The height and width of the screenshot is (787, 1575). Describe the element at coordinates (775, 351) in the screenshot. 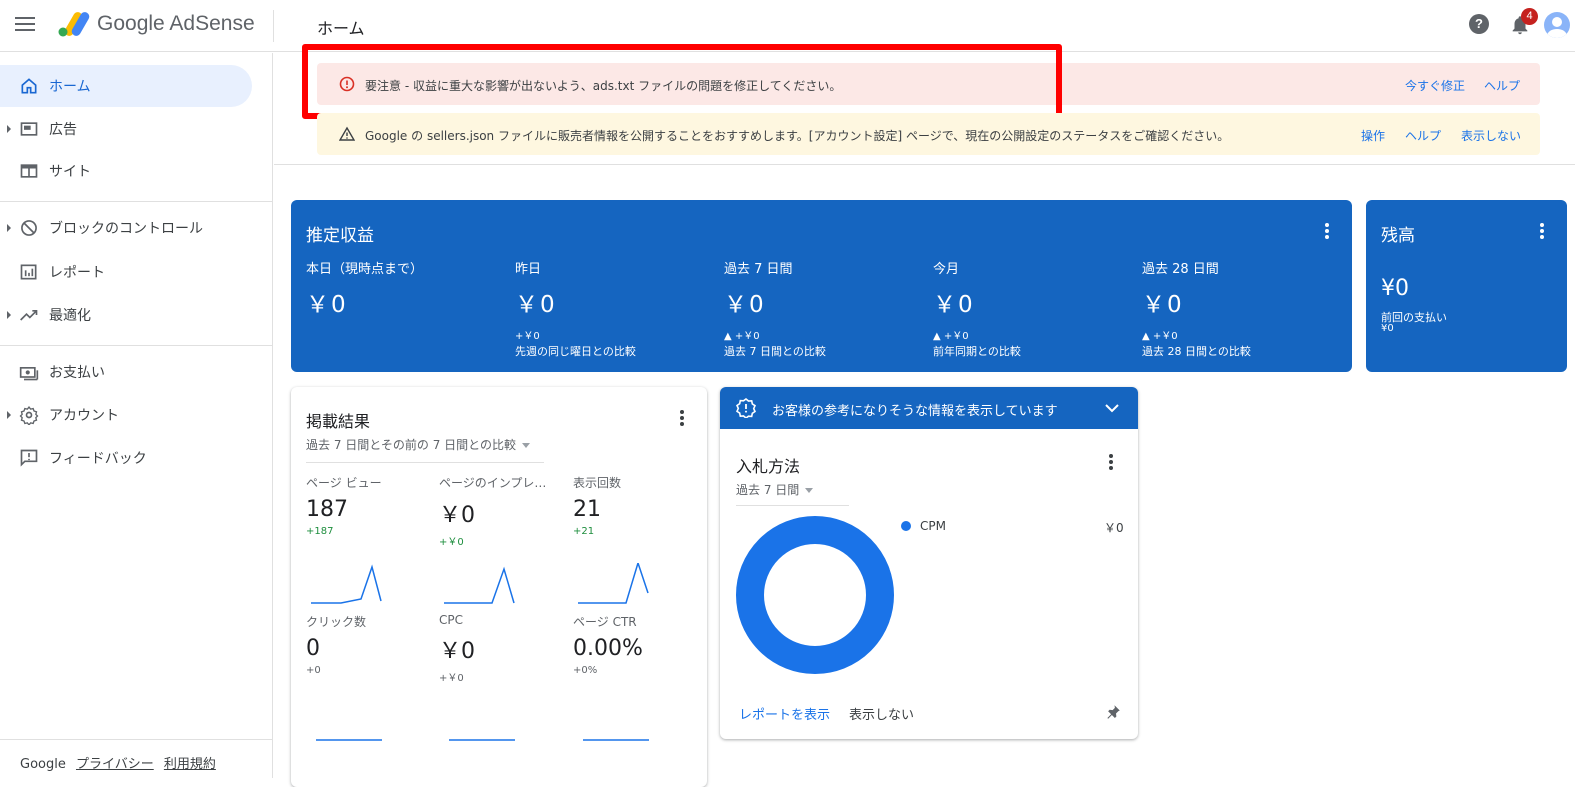

I see `earnings-compare: 過去 7 日間との比較` at that location.